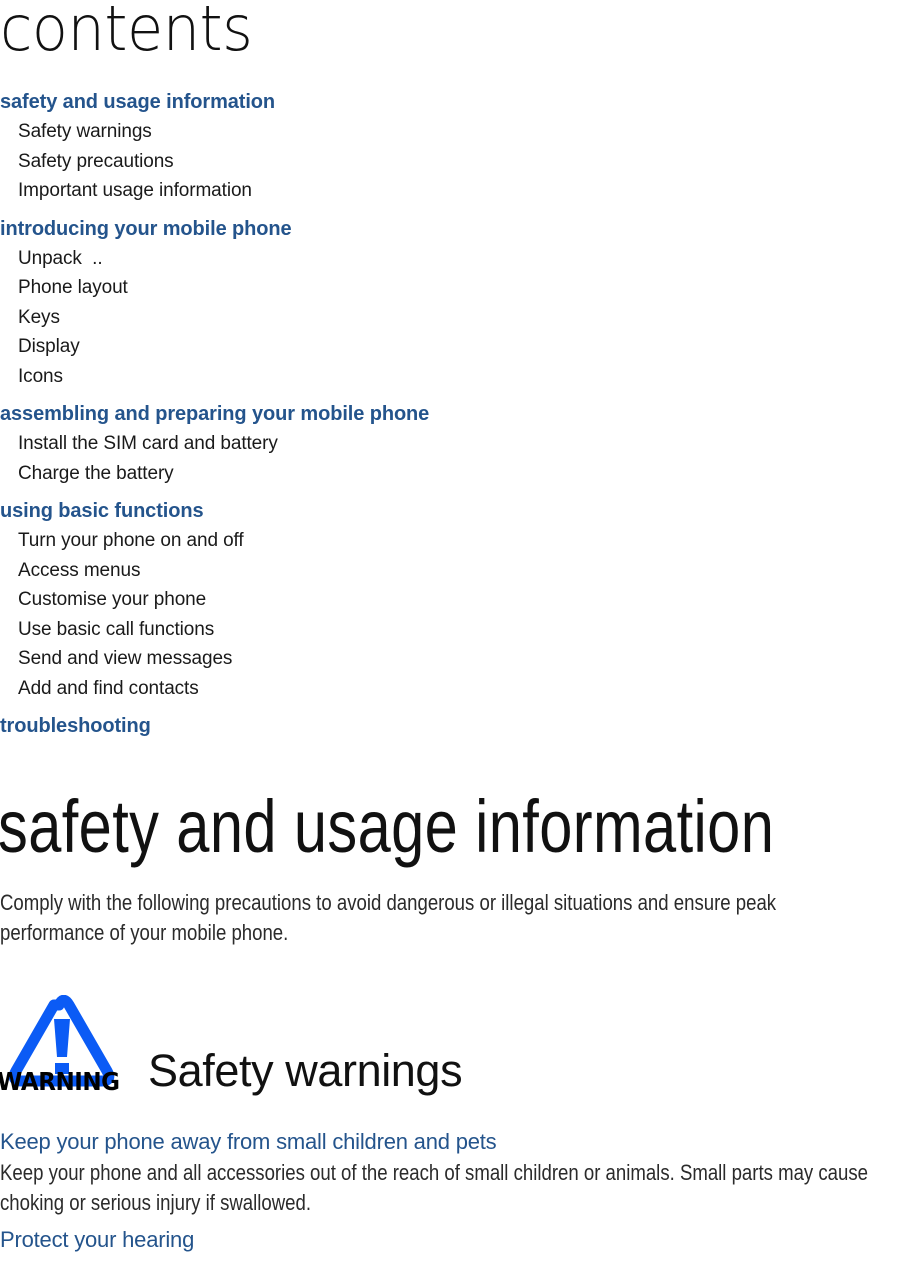 The height and width of the screenshot is (1262, 917). I want to click on warning-label: WARNING, so click(60, 1081).